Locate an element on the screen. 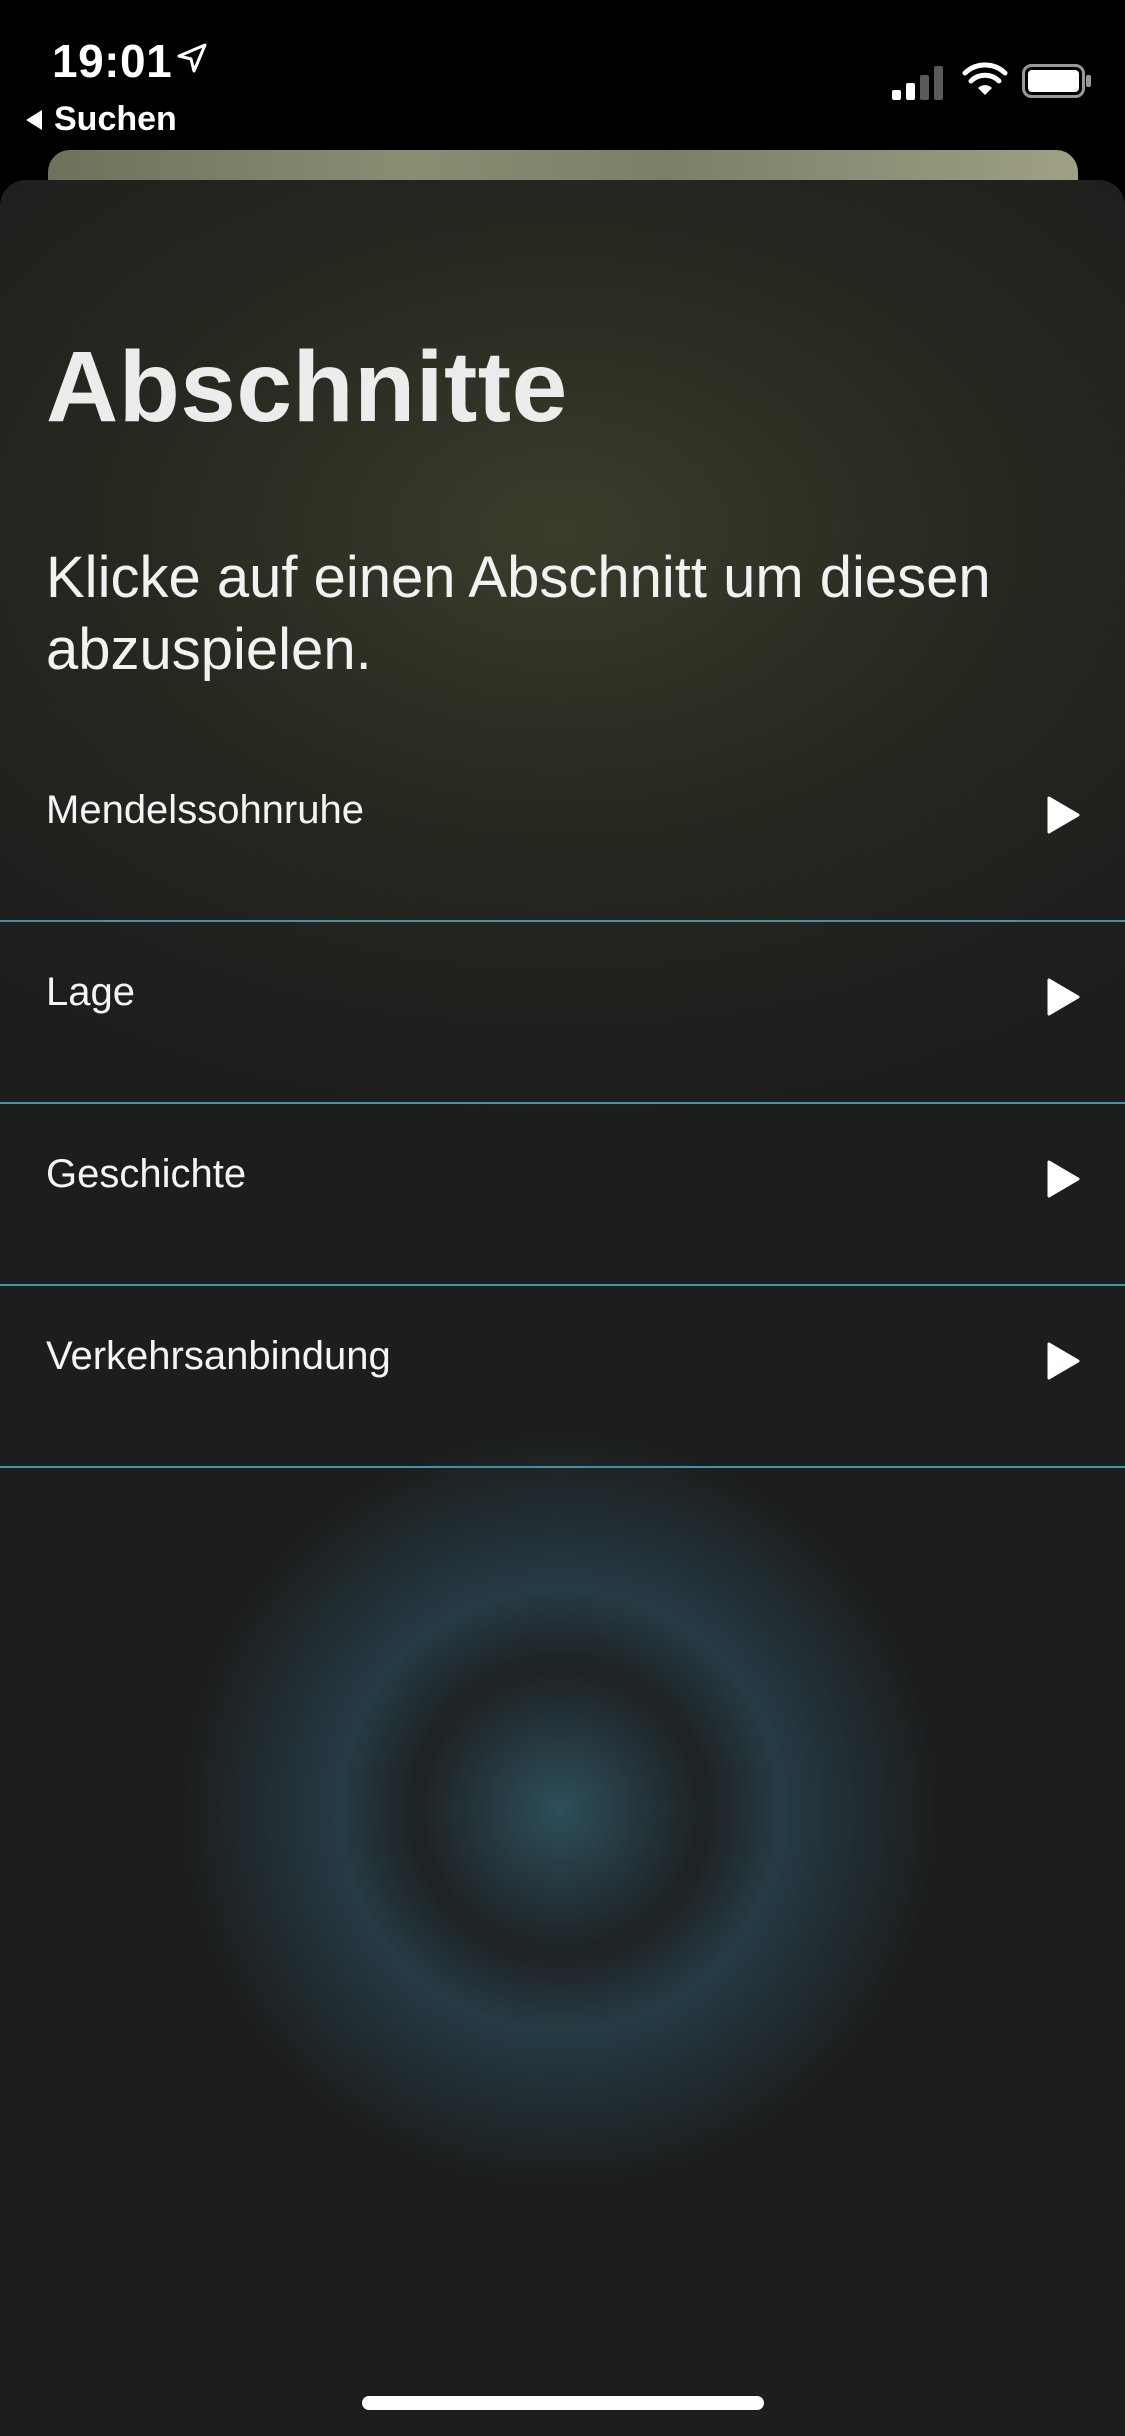 The height and width of the screenshot is (2436, 1125). section-row-verkehrsanbindung: Verkehrsanbindung is located at coordinates (562, 1377).